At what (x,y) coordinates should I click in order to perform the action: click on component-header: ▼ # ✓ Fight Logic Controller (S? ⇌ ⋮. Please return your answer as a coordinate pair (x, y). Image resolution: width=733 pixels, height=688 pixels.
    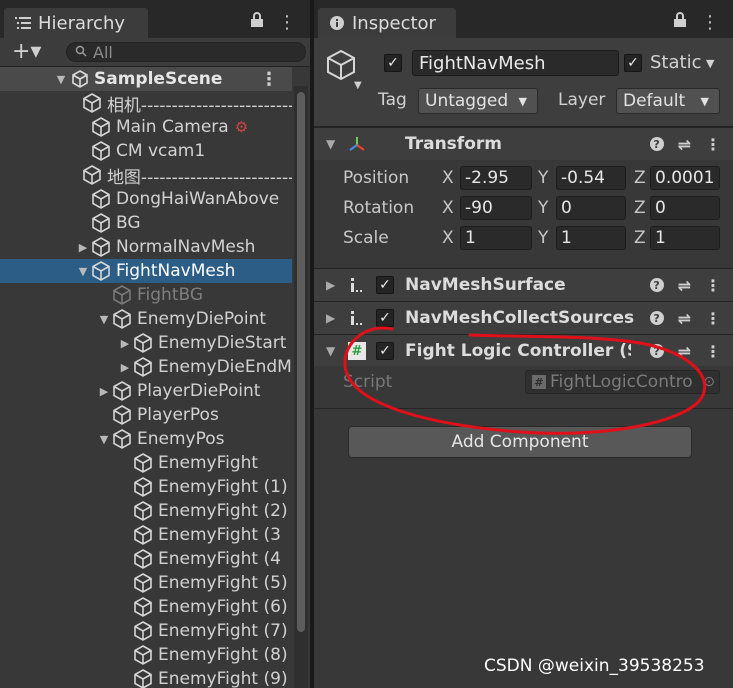
    Looking at the image, I should click on (523, 350).